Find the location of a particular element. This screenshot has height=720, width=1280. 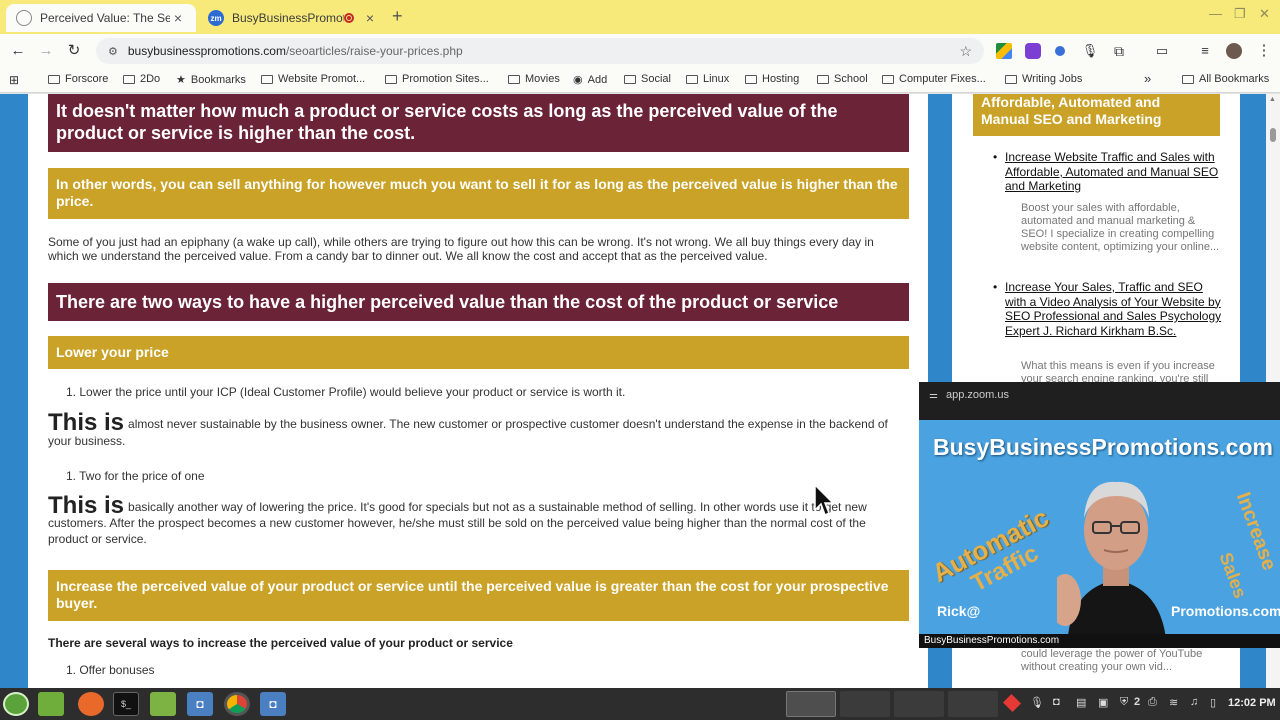

tab-title: Perceived Value: The Secret is located at coordinates (105, 18).